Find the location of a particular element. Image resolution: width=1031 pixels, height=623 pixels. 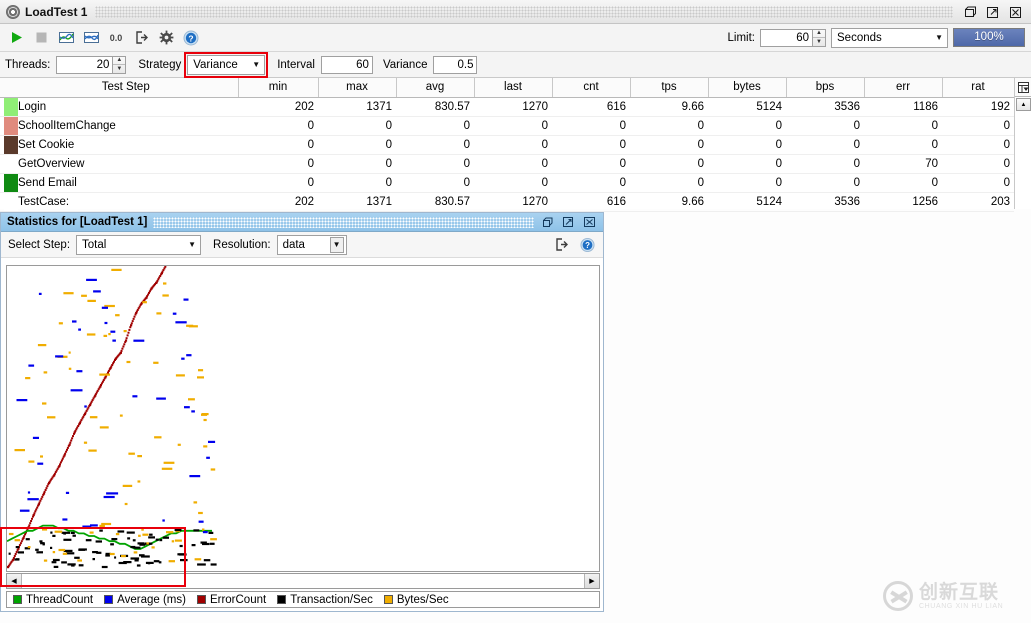

table-row: SchoolItemChange 0 0 0 0 0 0 0 0 0 0 is located at coordinates (507, 126).